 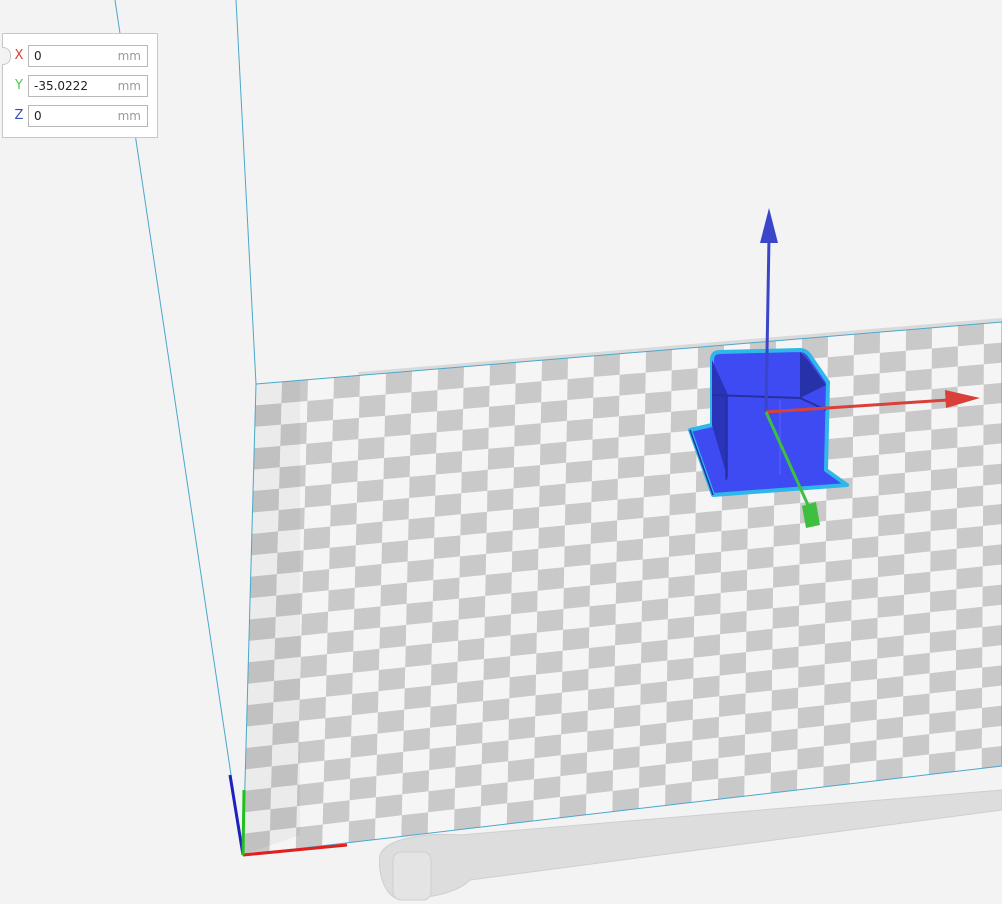 What do you see at coordinates (88, 116) in the screenshot?
I see `z-position-input: 0 mm` at bounding box center [88, 116].